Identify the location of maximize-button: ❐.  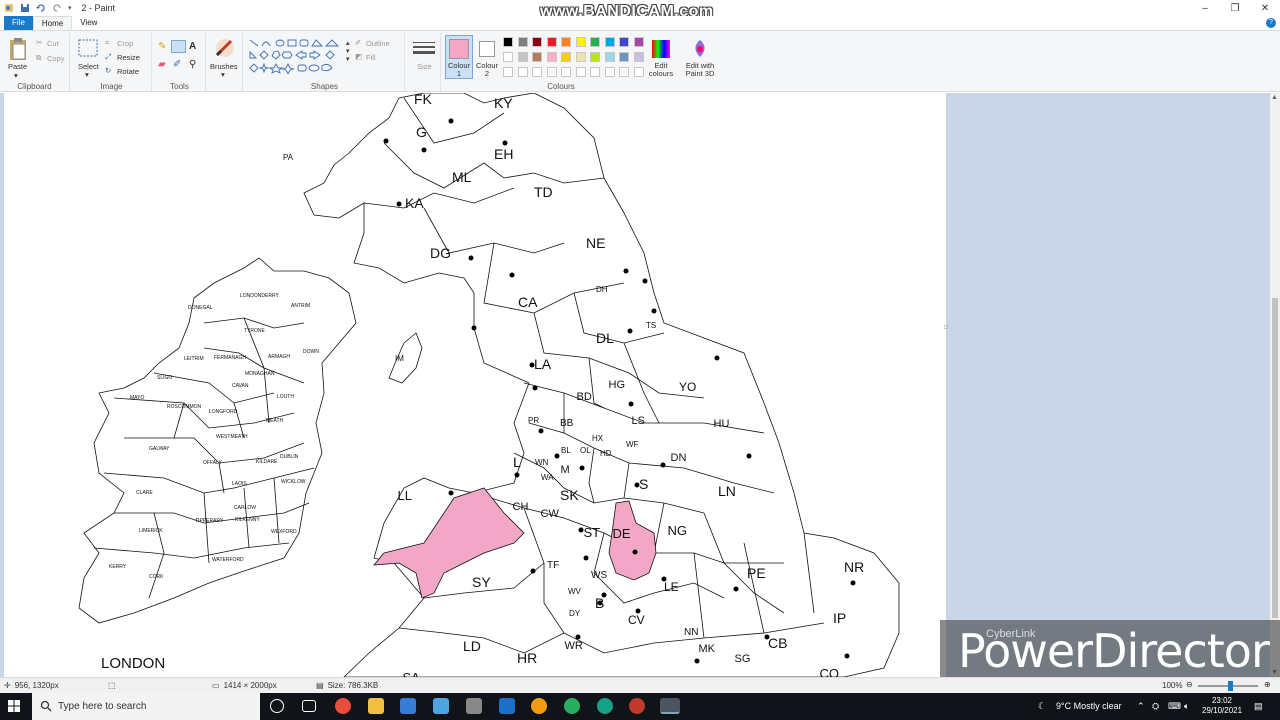
(1235, 8).